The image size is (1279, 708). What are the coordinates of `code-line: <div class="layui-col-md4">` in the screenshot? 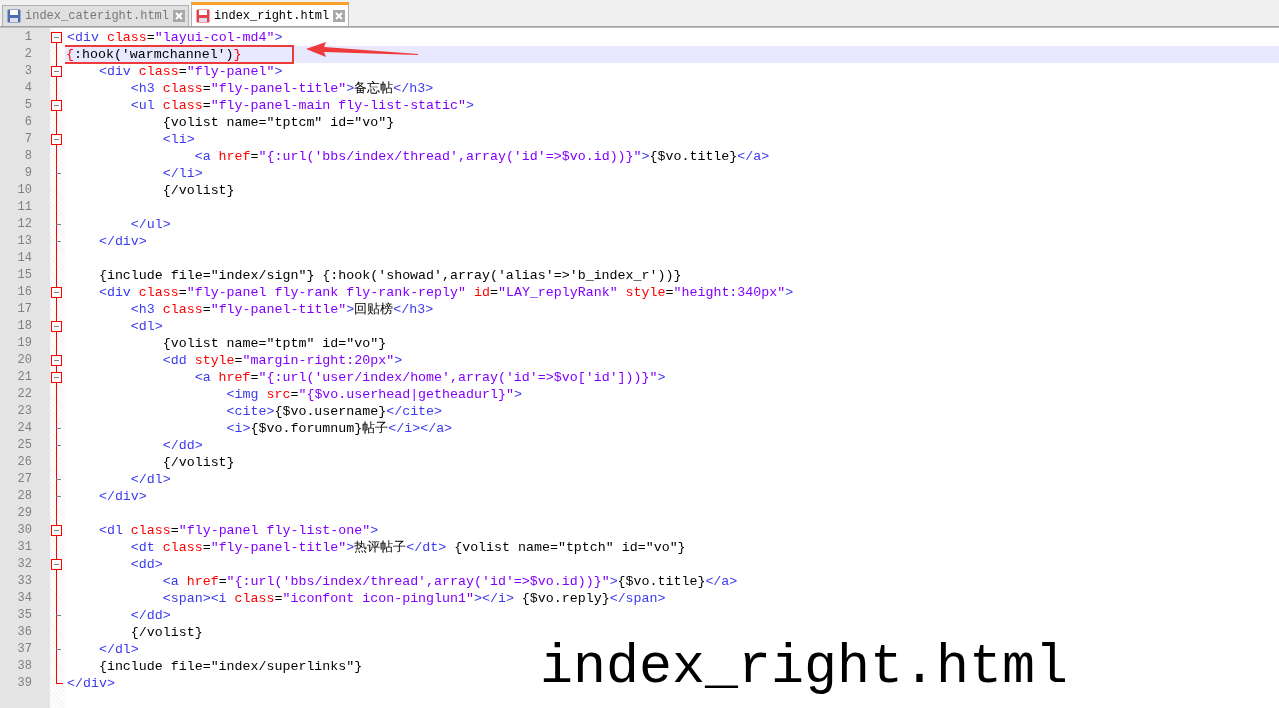 It's located at (175, 37).